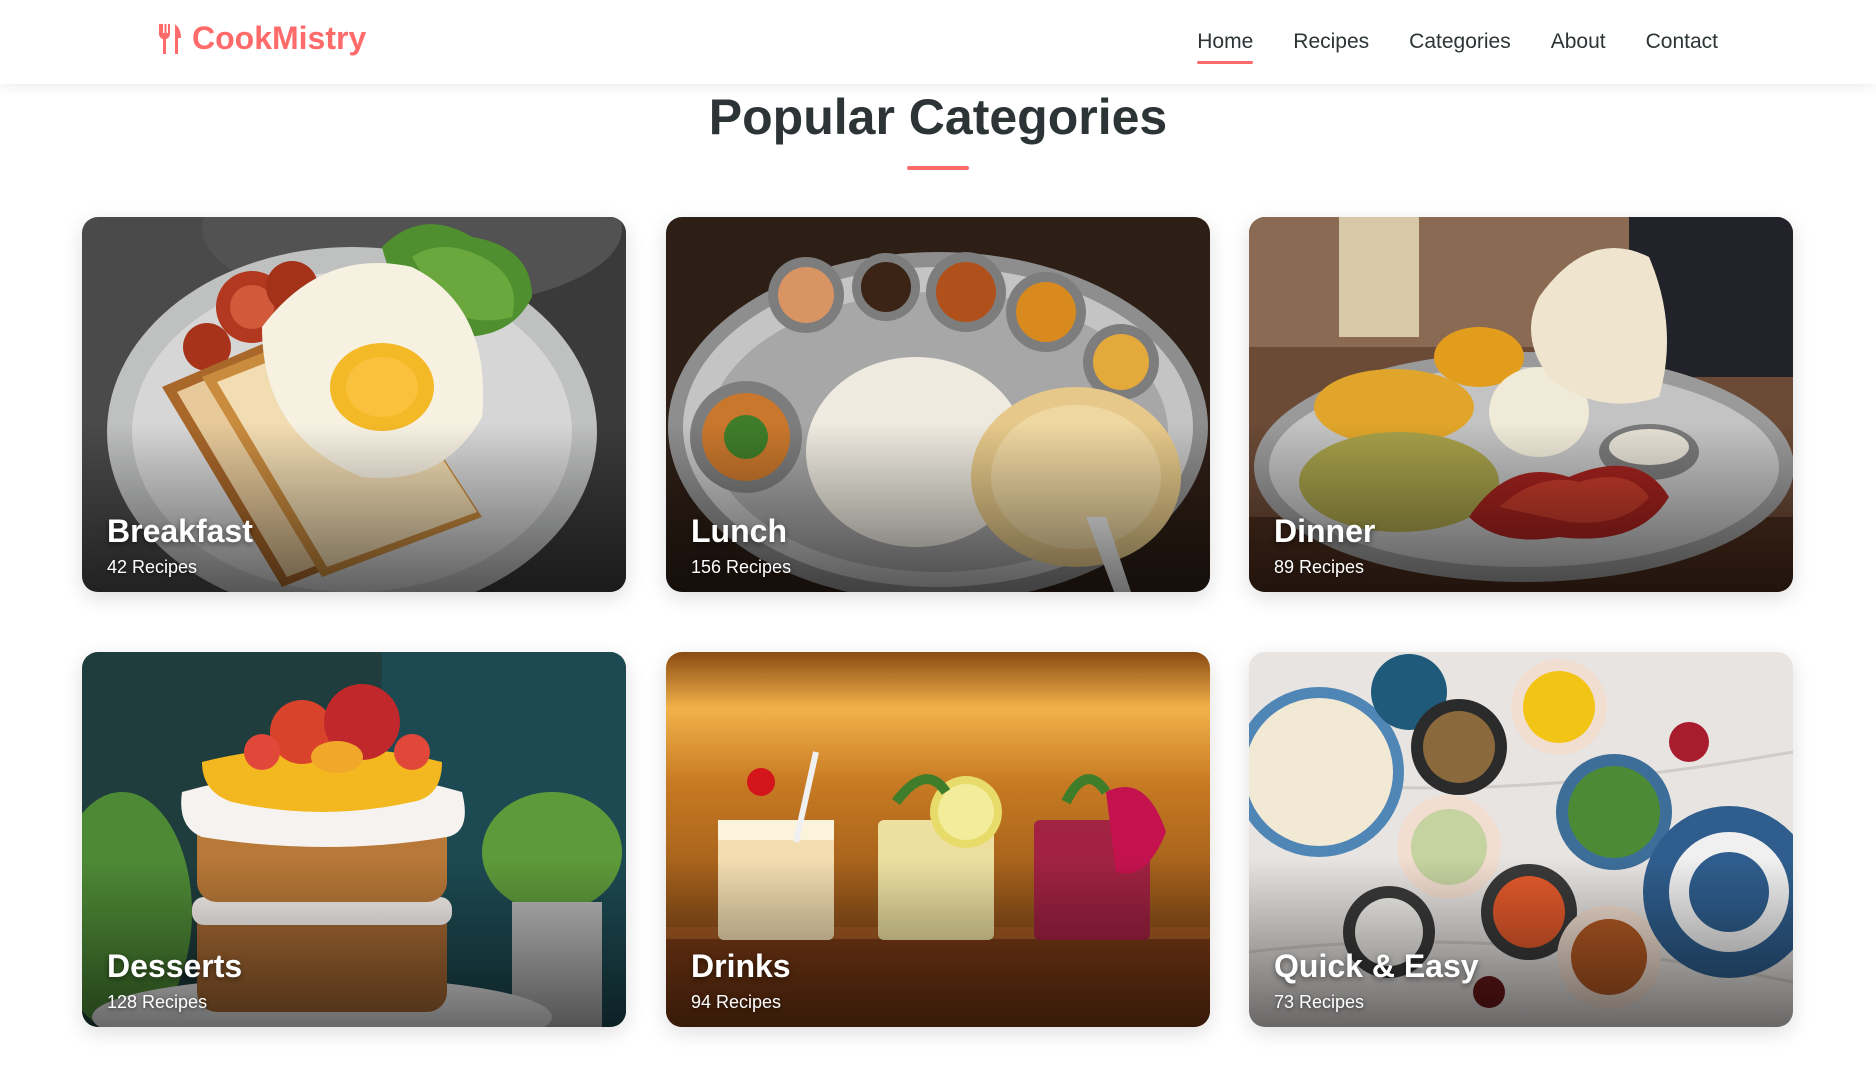 Image resolution: width=1876 pixels, height=1066 pixels. Describe the element at coordinates (354, 404) in the screenshot. I see `category-card-breakfast: Breakfast 42 Recipes` at that location.